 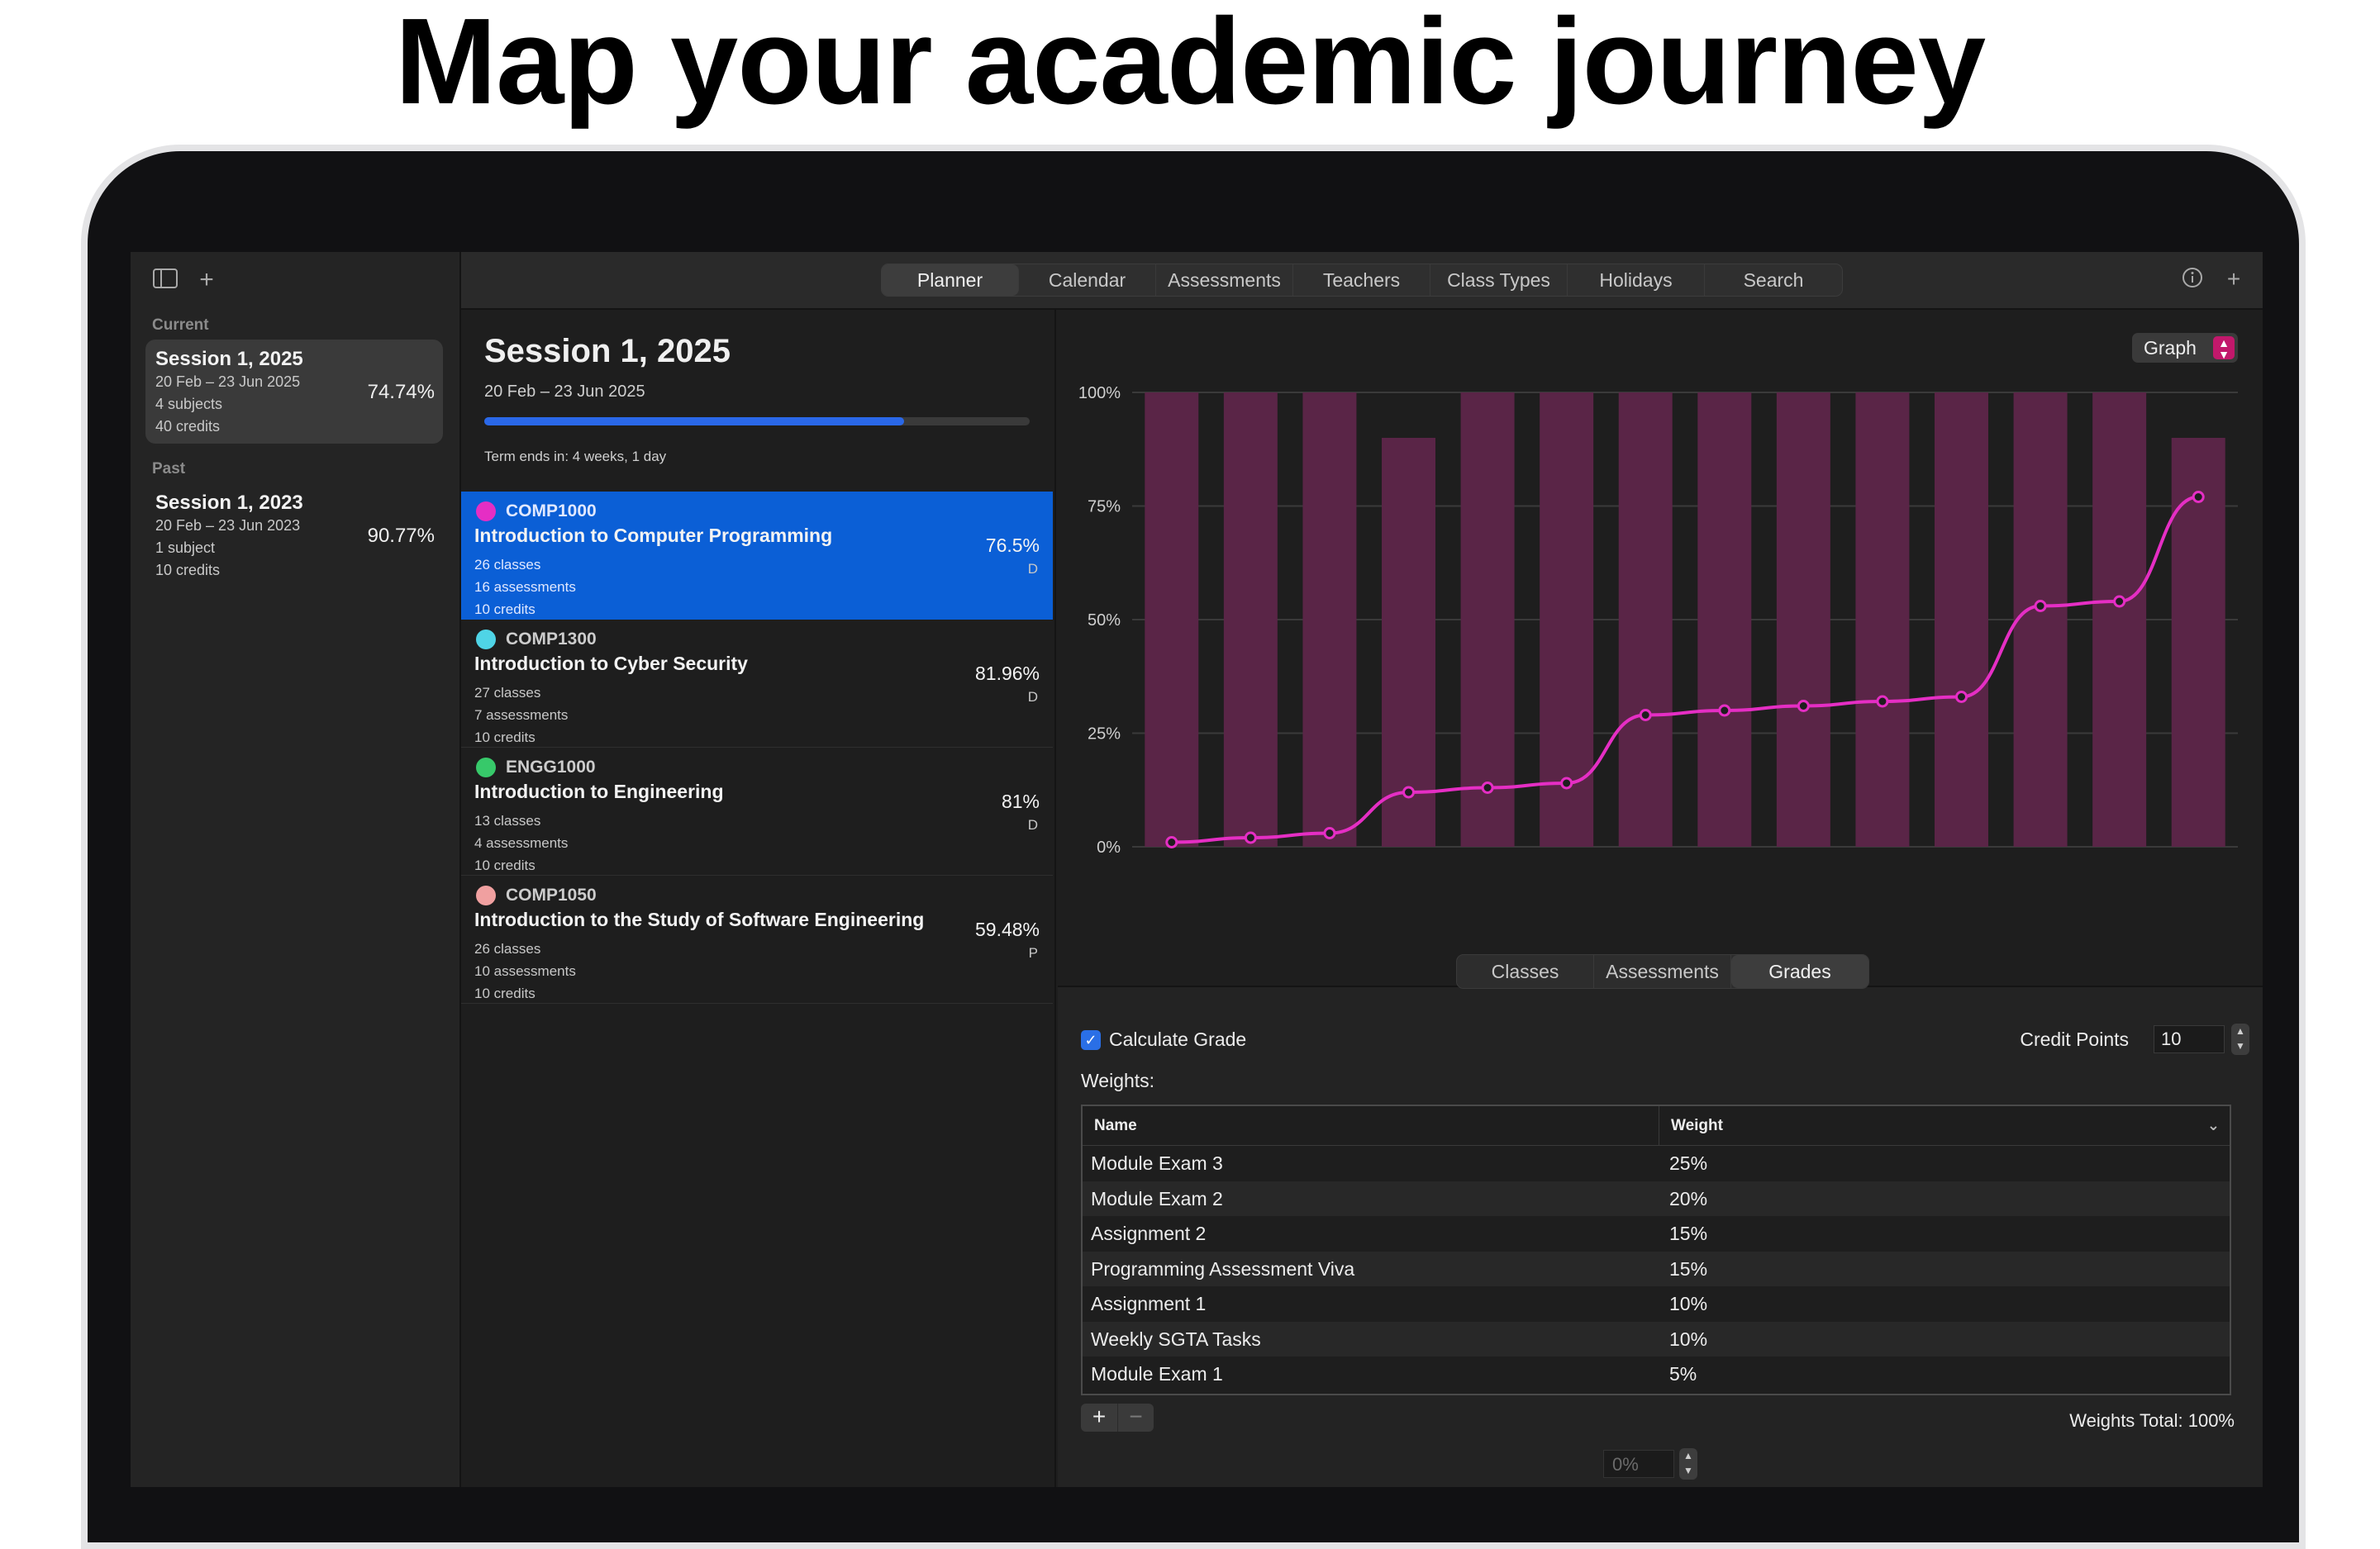 I want to click on remove-weight-button: −, so click(x=1135, y=1418).